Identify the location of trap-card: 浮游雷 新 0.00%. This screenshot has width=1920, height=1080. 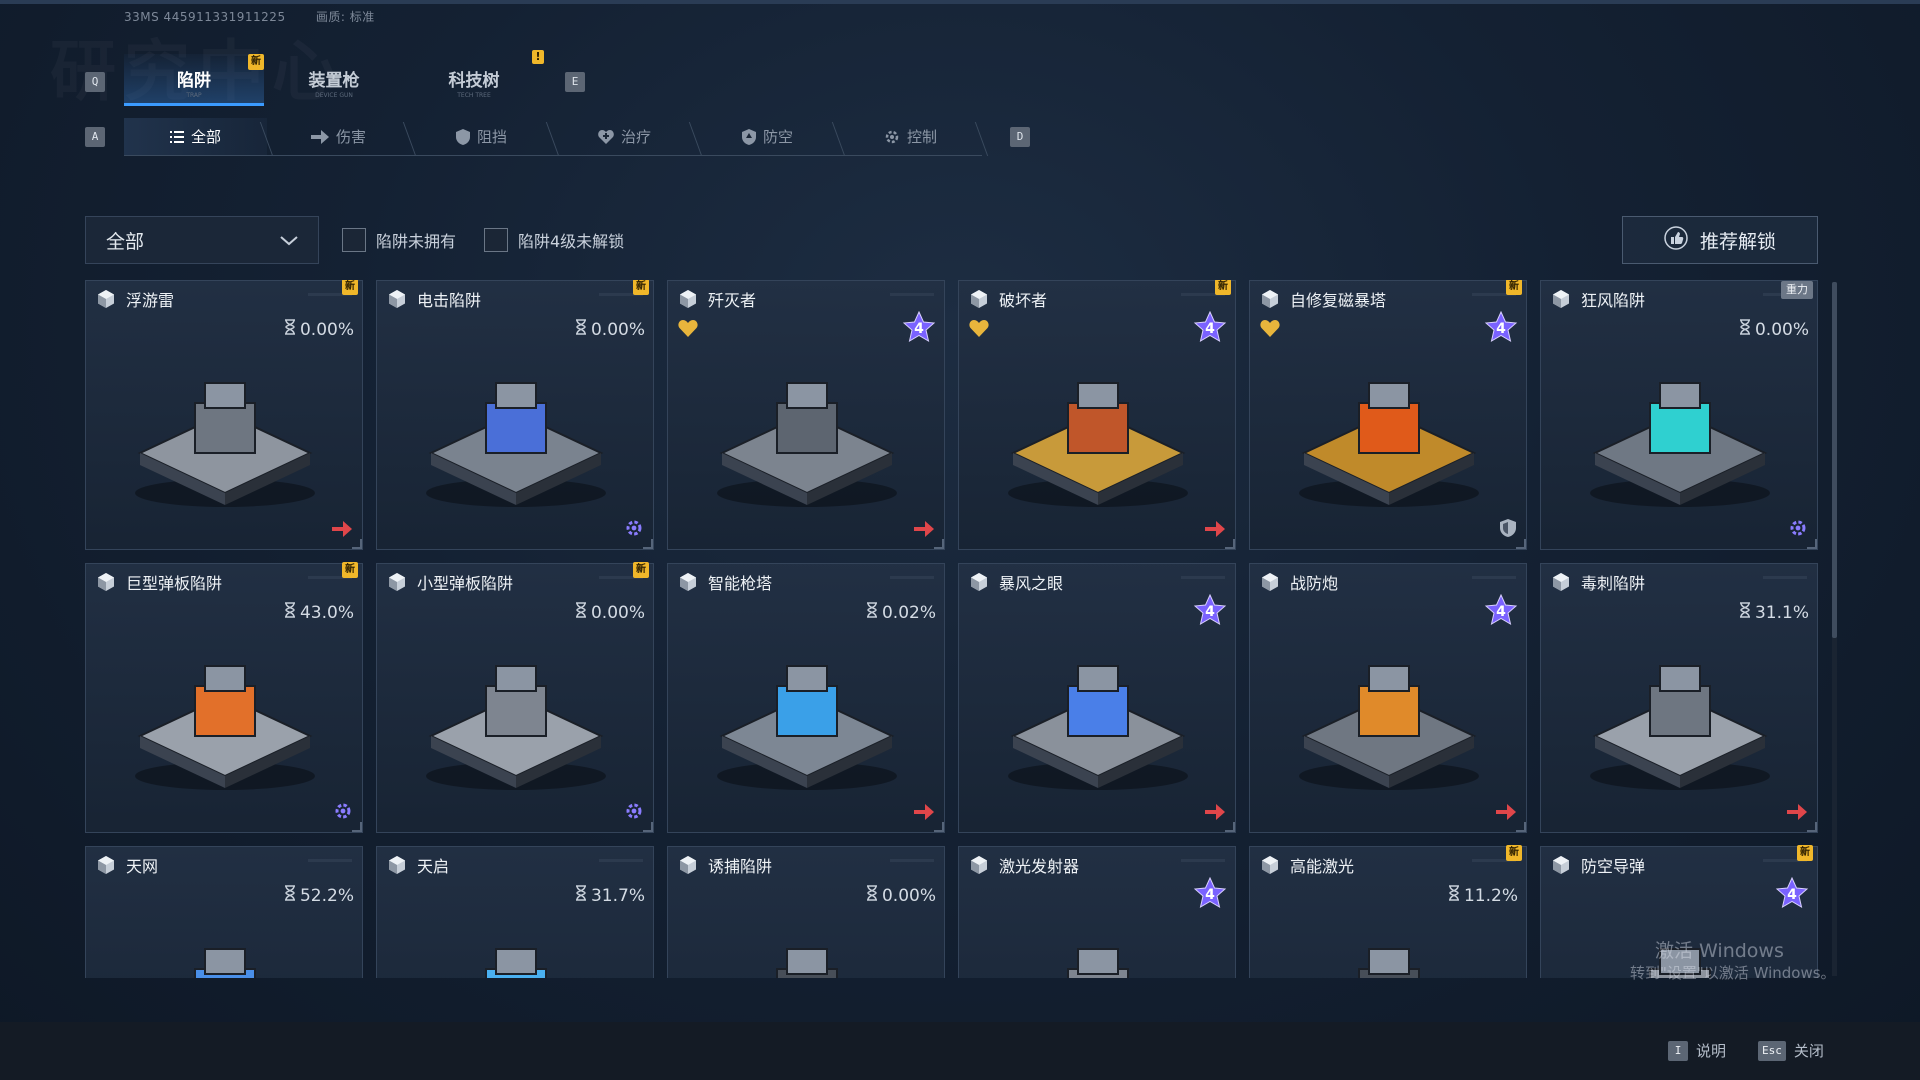
(224, 415).